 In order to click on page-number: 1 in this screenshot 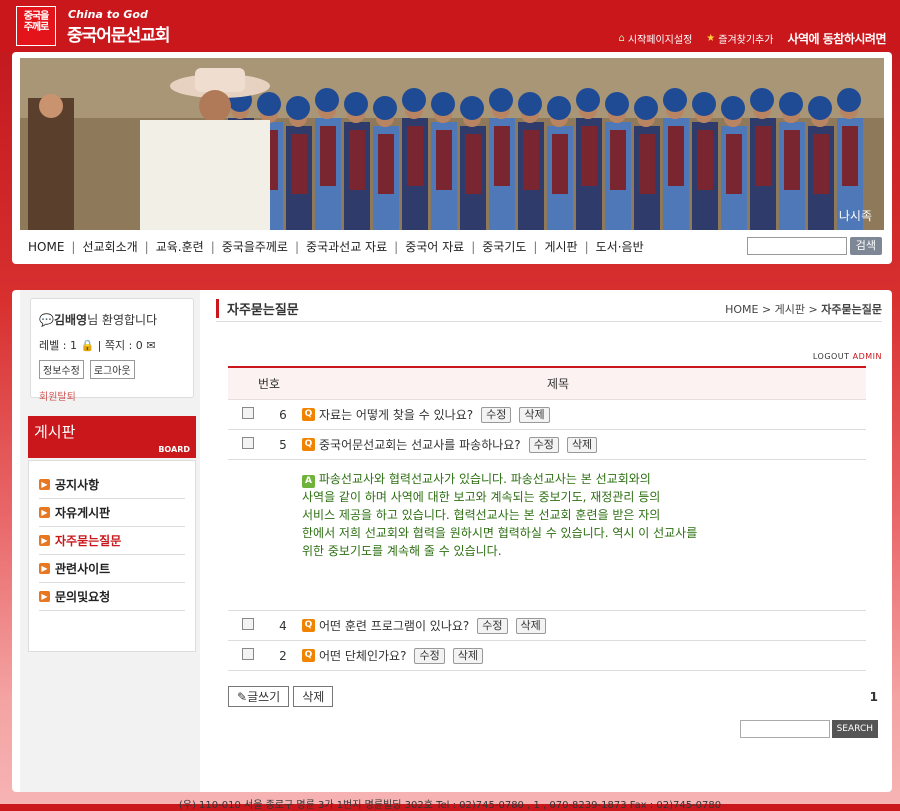, I will do `click(874, 697)`.